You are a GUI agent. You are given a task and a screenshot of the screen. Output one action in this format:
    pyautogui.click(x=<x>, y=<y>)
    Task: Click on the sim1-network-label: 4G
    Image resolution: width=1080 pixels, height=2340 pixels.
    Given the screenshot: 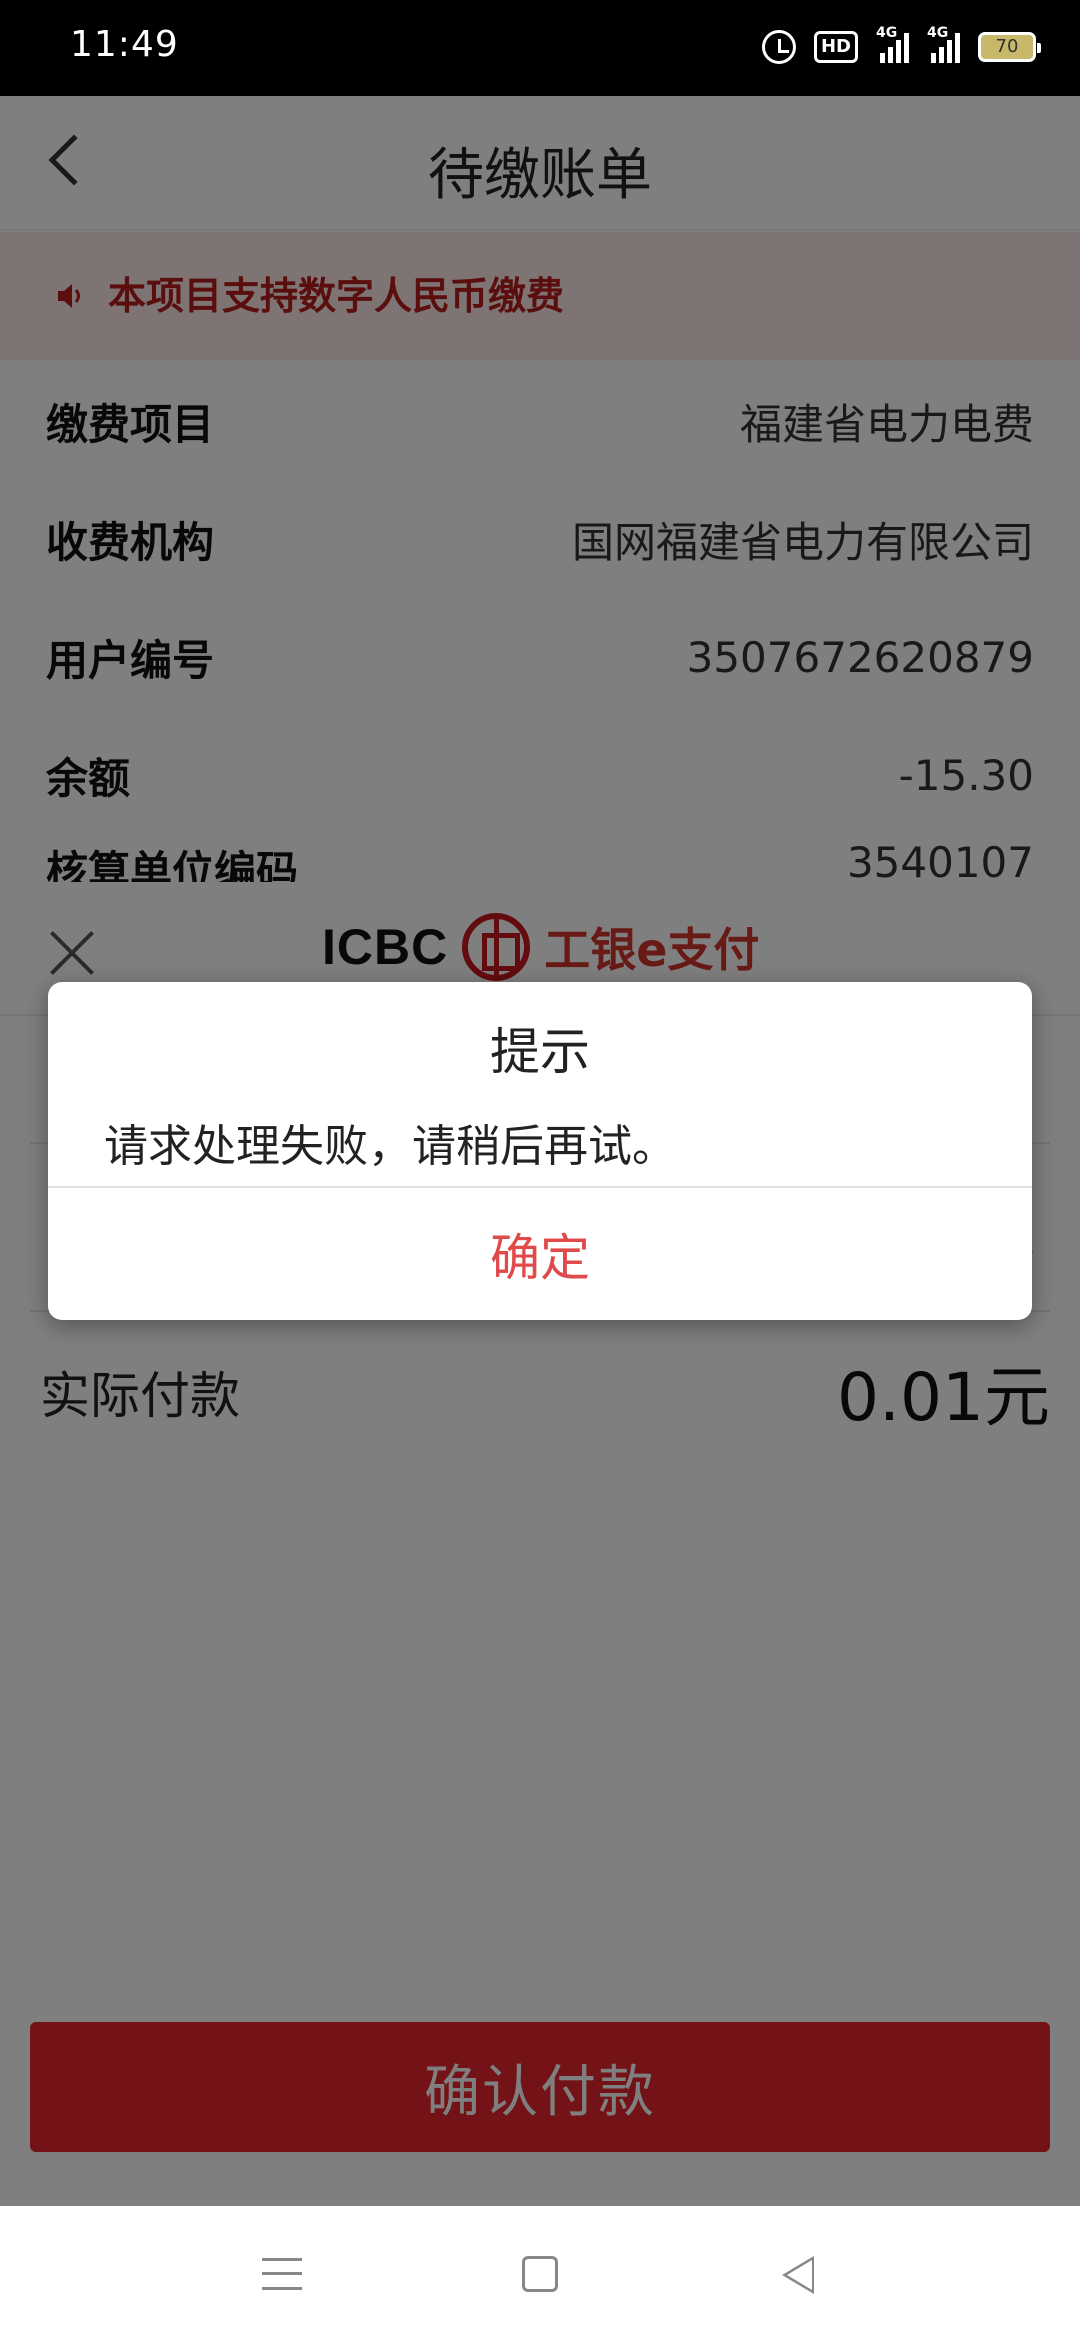 What is the action you would take?
    pyautogui.click(x=887, y=33)
    